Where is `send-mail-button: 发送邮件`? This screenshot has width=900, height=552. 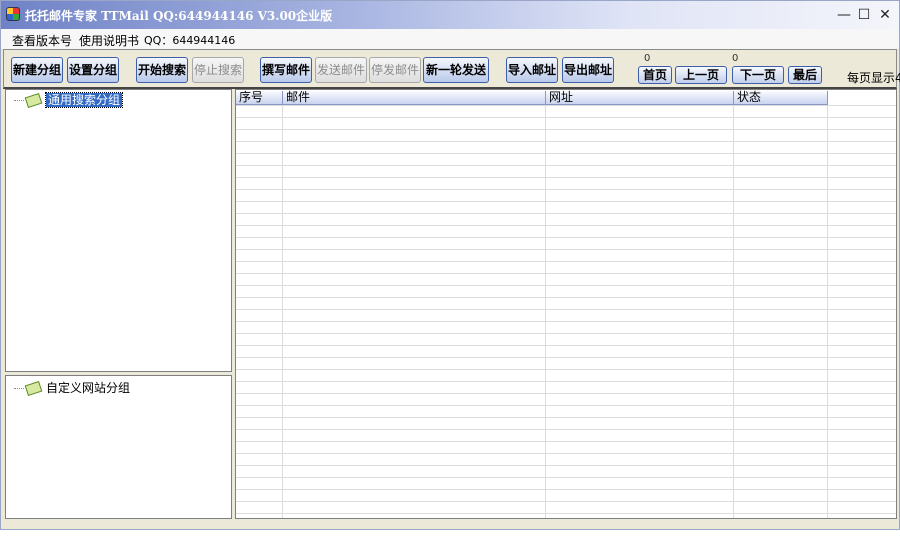 send-mail-button: 发送邮件 is located at coordinates (341, 70).